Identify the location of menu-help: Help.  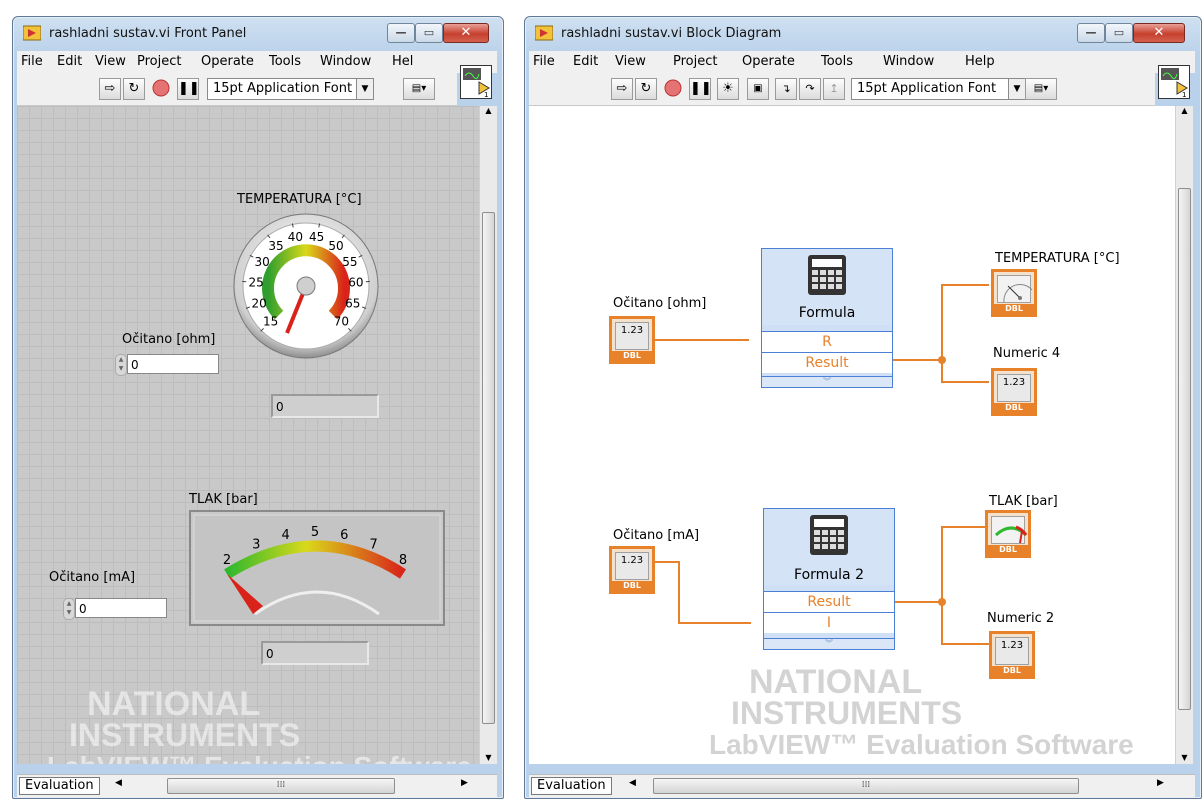
(980, 61).